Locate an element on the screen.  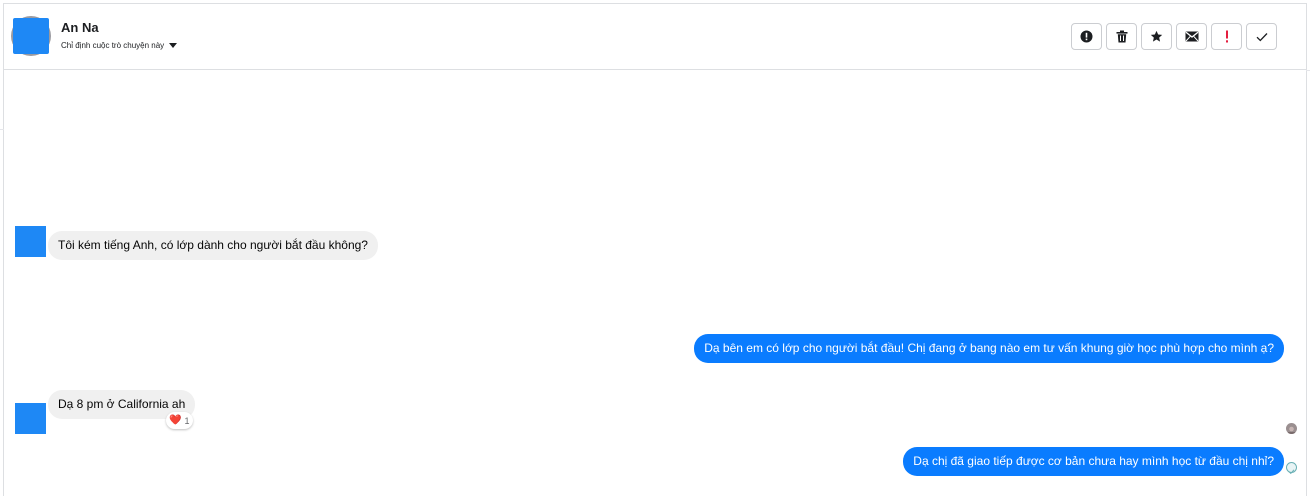
trash-icon is located at coordinates (1121, 36).